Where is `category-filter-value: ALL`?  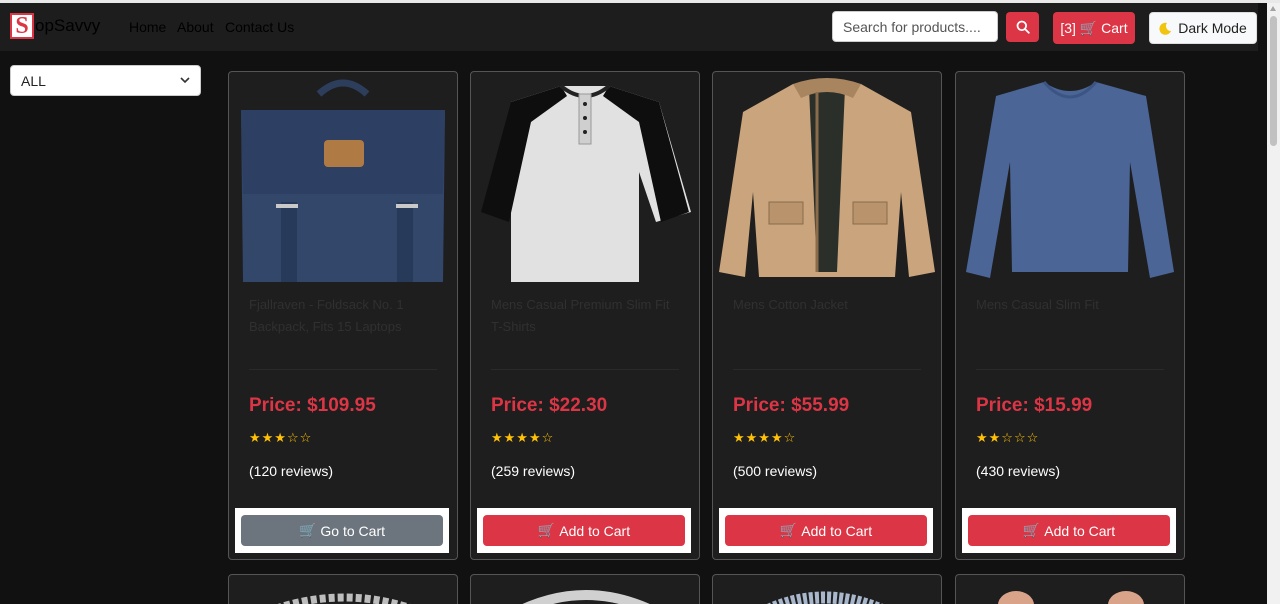
category-filter-value: ALL is located at coordinates (33, 80).